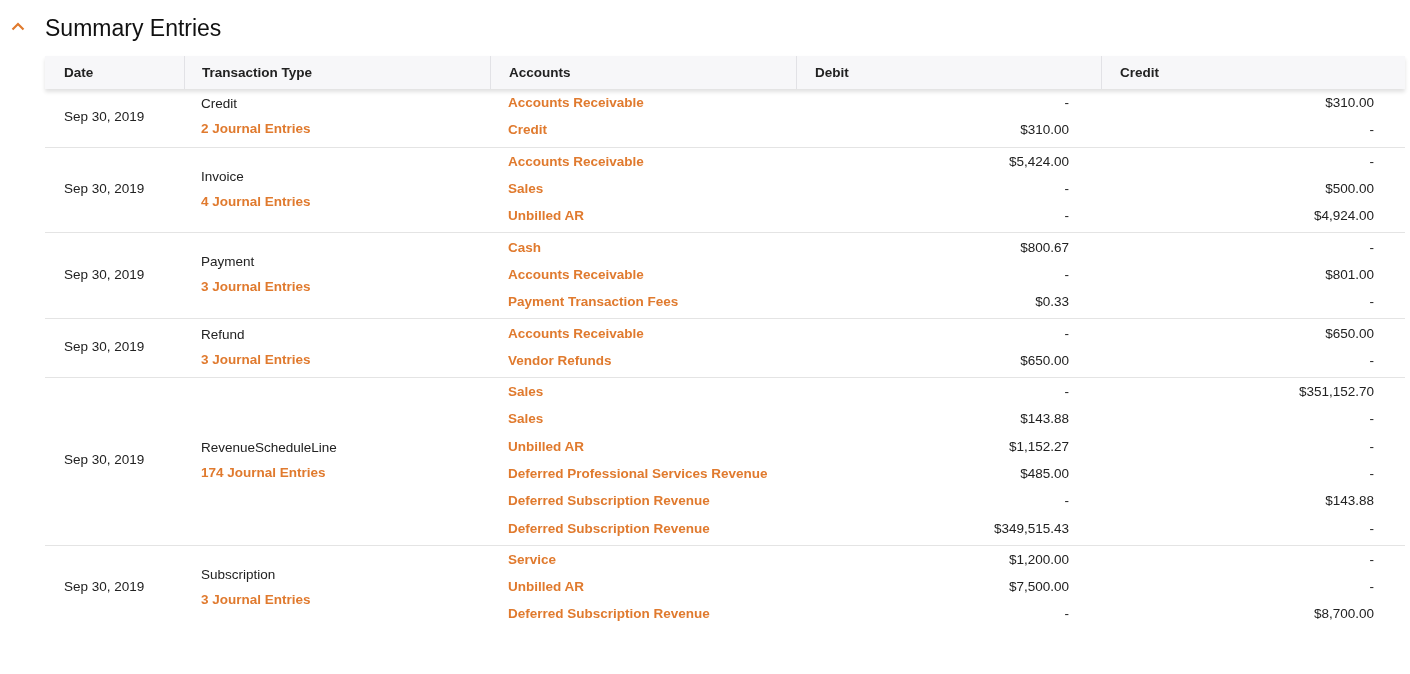 The height and width of the screenshot is (674, 1410). Describe the element at coordinates (1044, 473) in the screenshot. I see `debit-amount: $485.00` at that location.